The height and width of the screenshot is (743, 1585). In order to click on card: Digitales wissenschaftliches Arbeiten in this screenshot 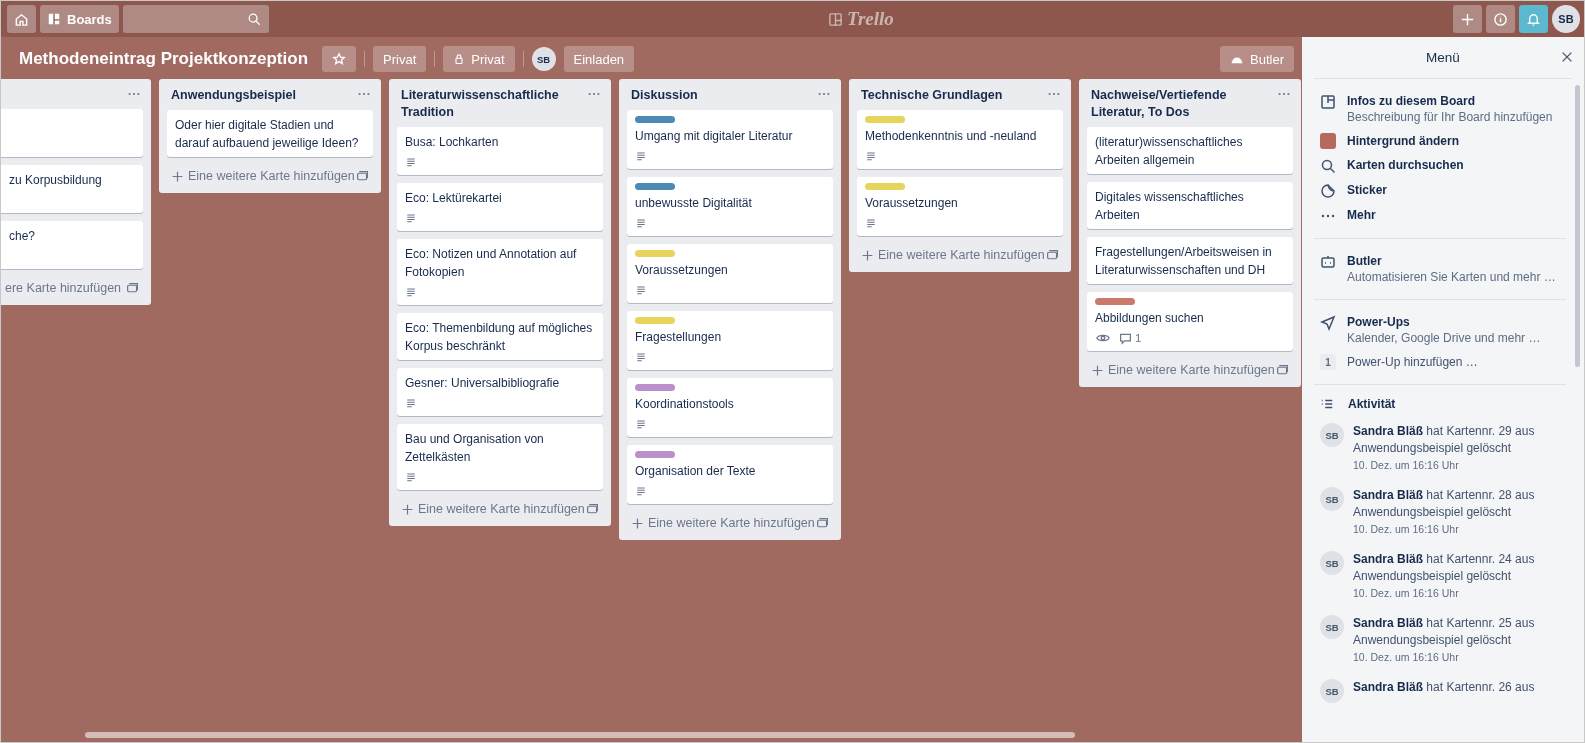, I will do `click(1190, 205)`.